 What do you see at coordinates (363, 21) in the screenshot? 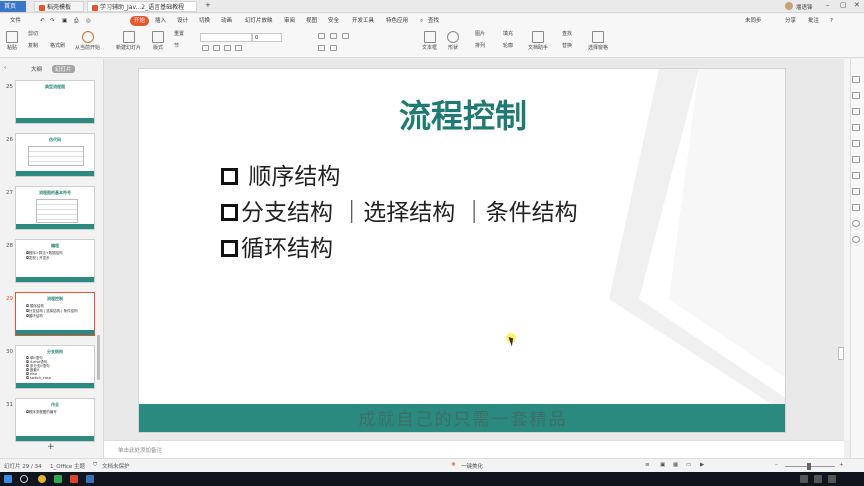
I see `menu-devtools: 开发工具` at bounding box center [363, 21].